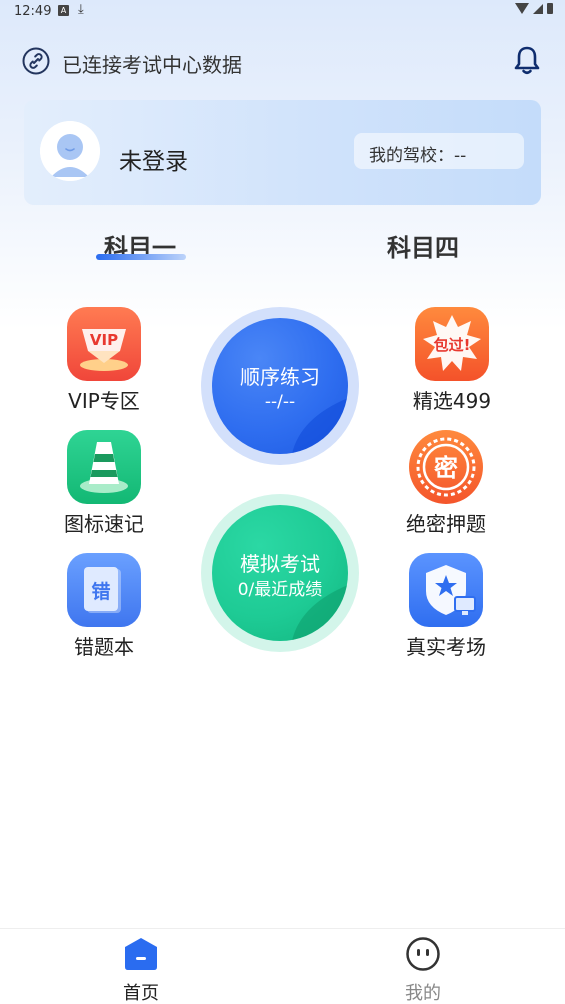 This screenshot has height=1004, width=565. Describe the element at coordinates (153, 159) in the screenshot. I see `login-status-text: 未登录` at that location.